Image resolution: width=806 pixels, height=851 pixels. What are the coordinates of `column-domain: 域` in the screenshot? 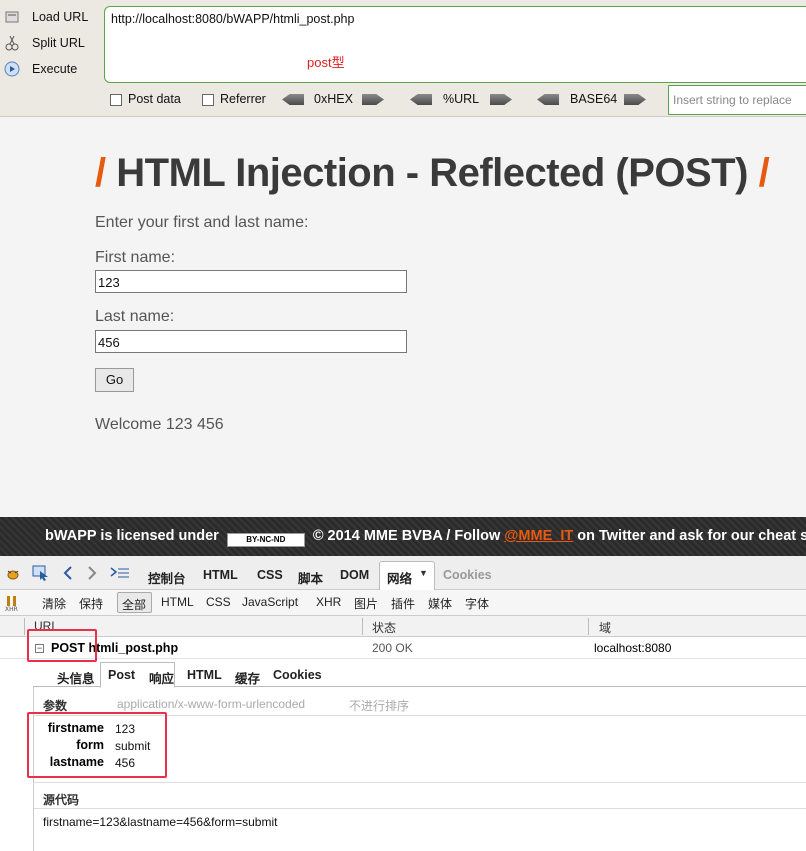 It's located at (605, 627).